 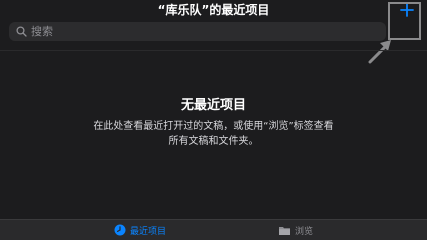 I want to click on search-input, so click(x=201, y=31).